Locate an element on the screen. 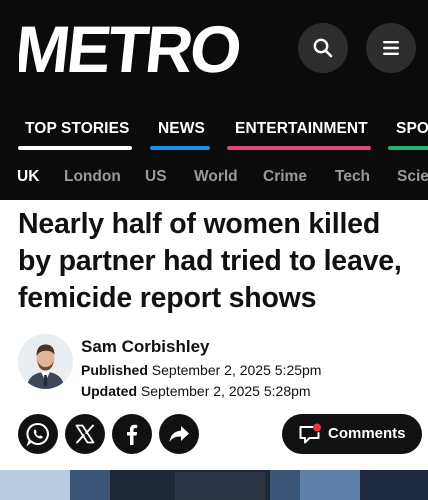 The width and height of the screenshot is (428, 500). subnav-us: US is located at coordinates (156, 177).